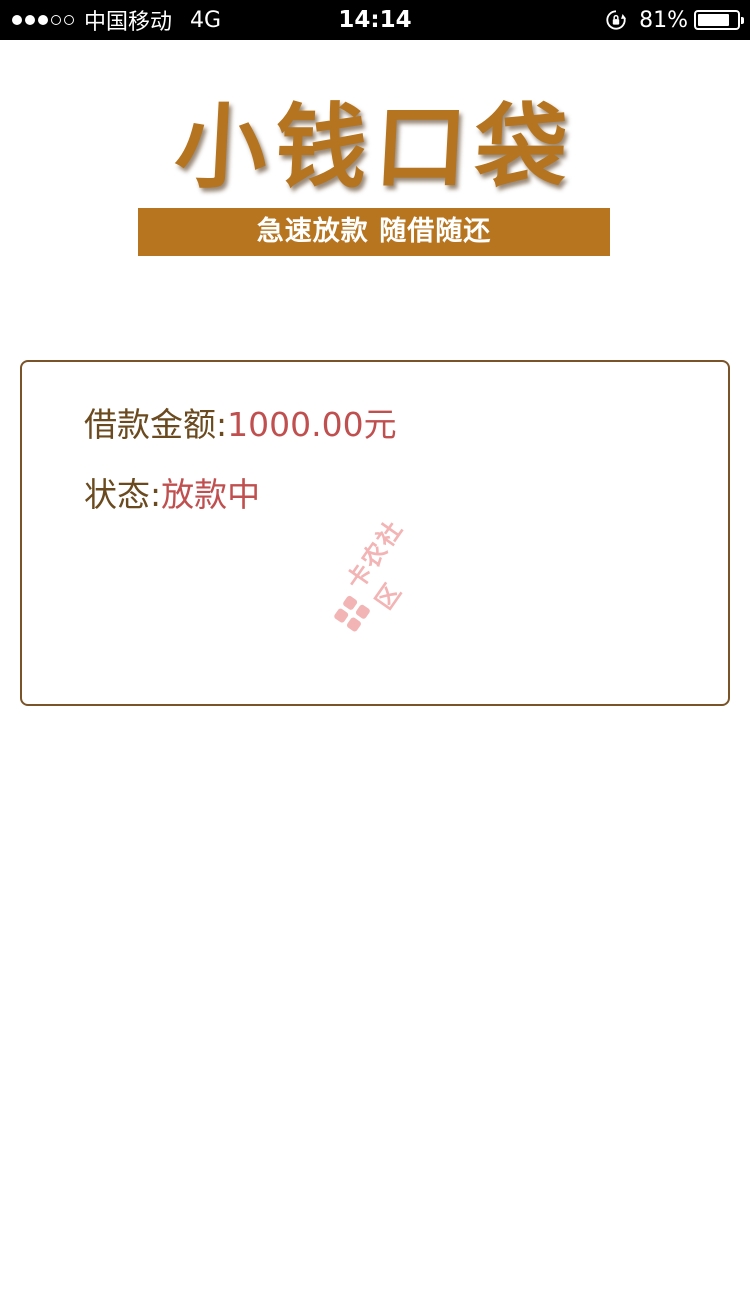  Describe the element at coordinates (375, 20) in the screenshot. I see `status-bar: 中国移动 4G 14:14 81%` at that location.